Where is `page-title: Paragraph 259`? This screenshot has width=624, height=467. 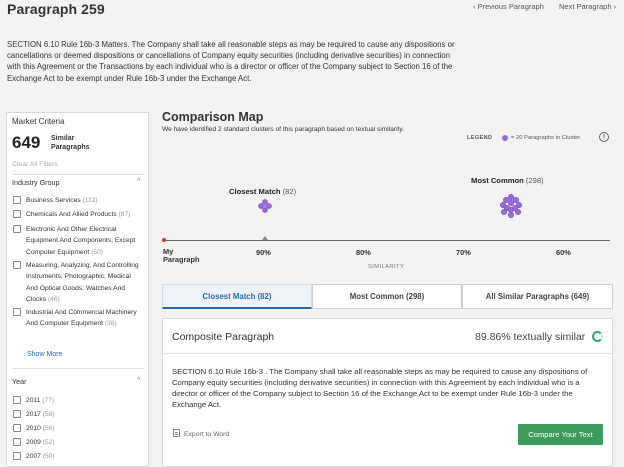 page-title: Paragraph 259 is located at coordinates (56, 9).